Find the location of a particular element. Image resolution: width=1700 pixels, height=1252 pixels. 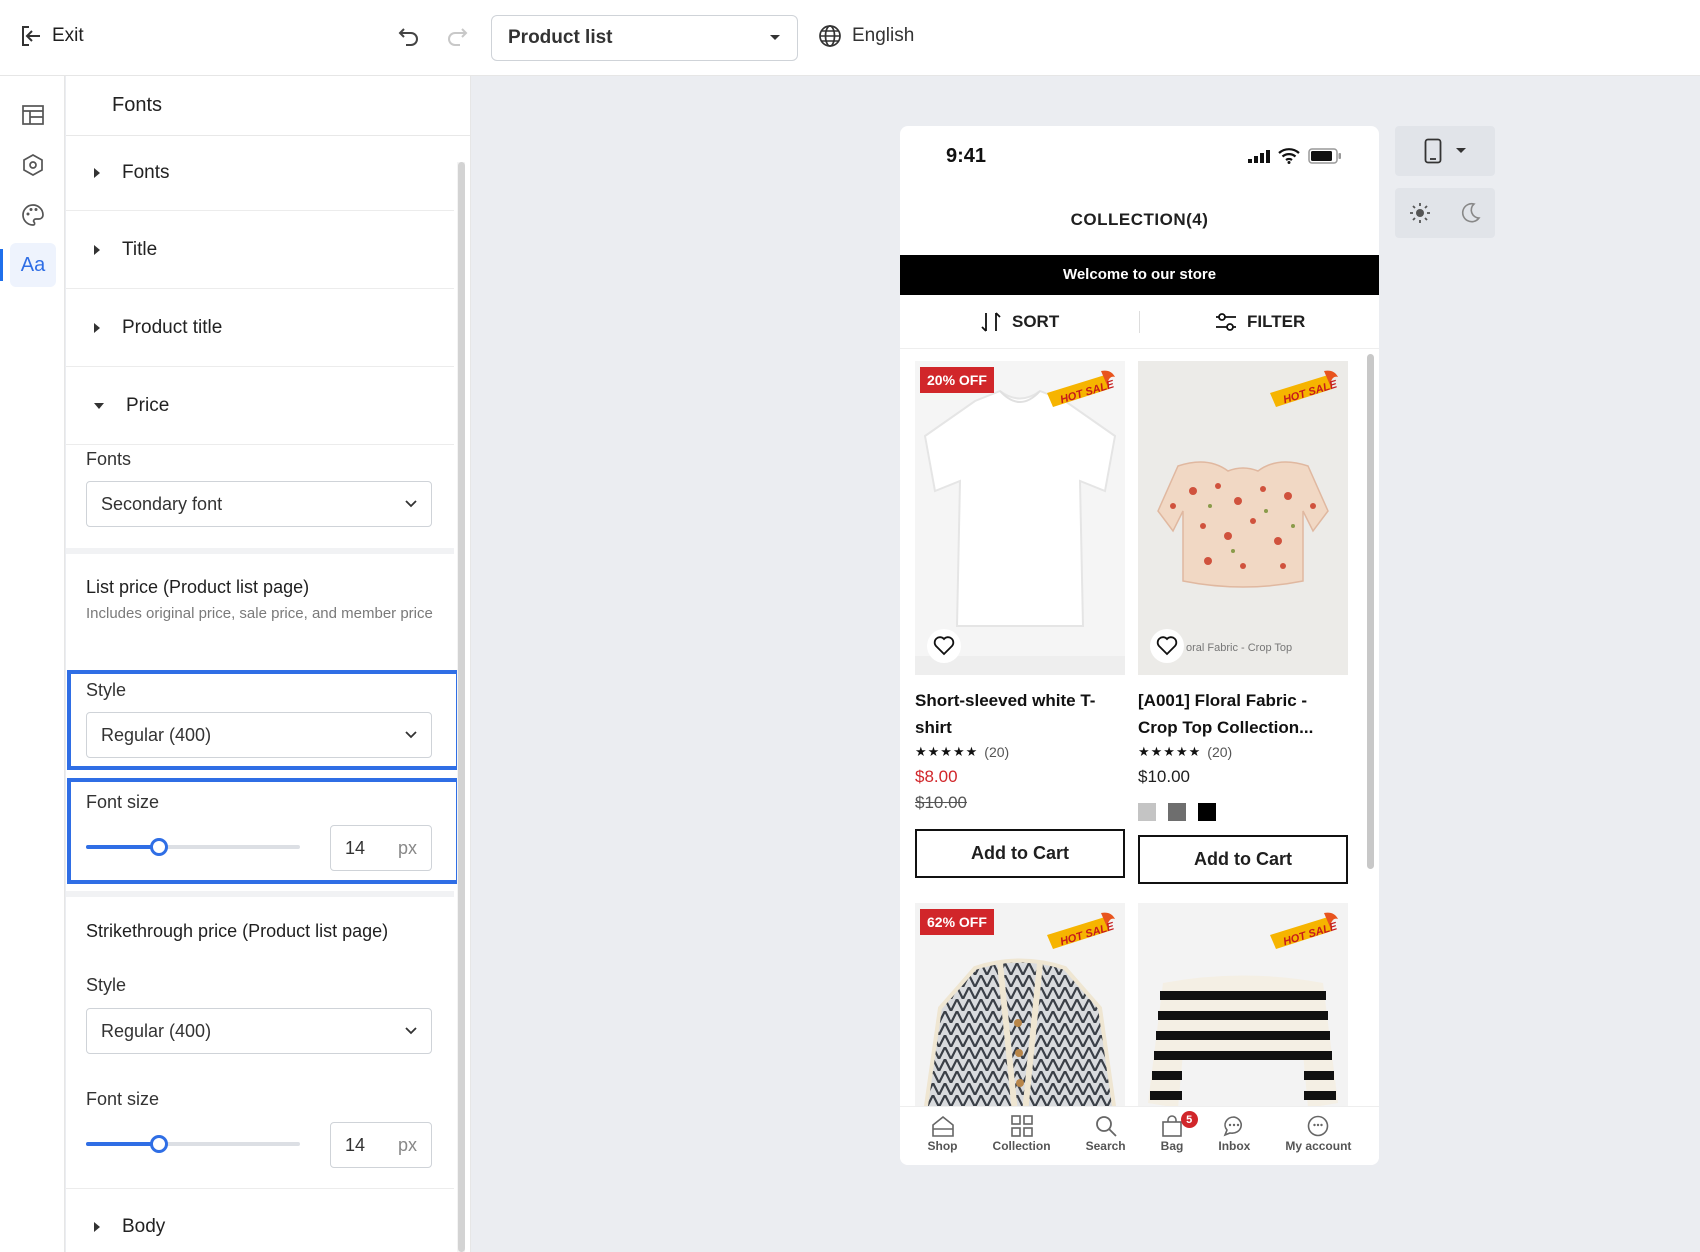

image-caption: oral Fabric - Crop Top is located at coordinates (1239, 648).